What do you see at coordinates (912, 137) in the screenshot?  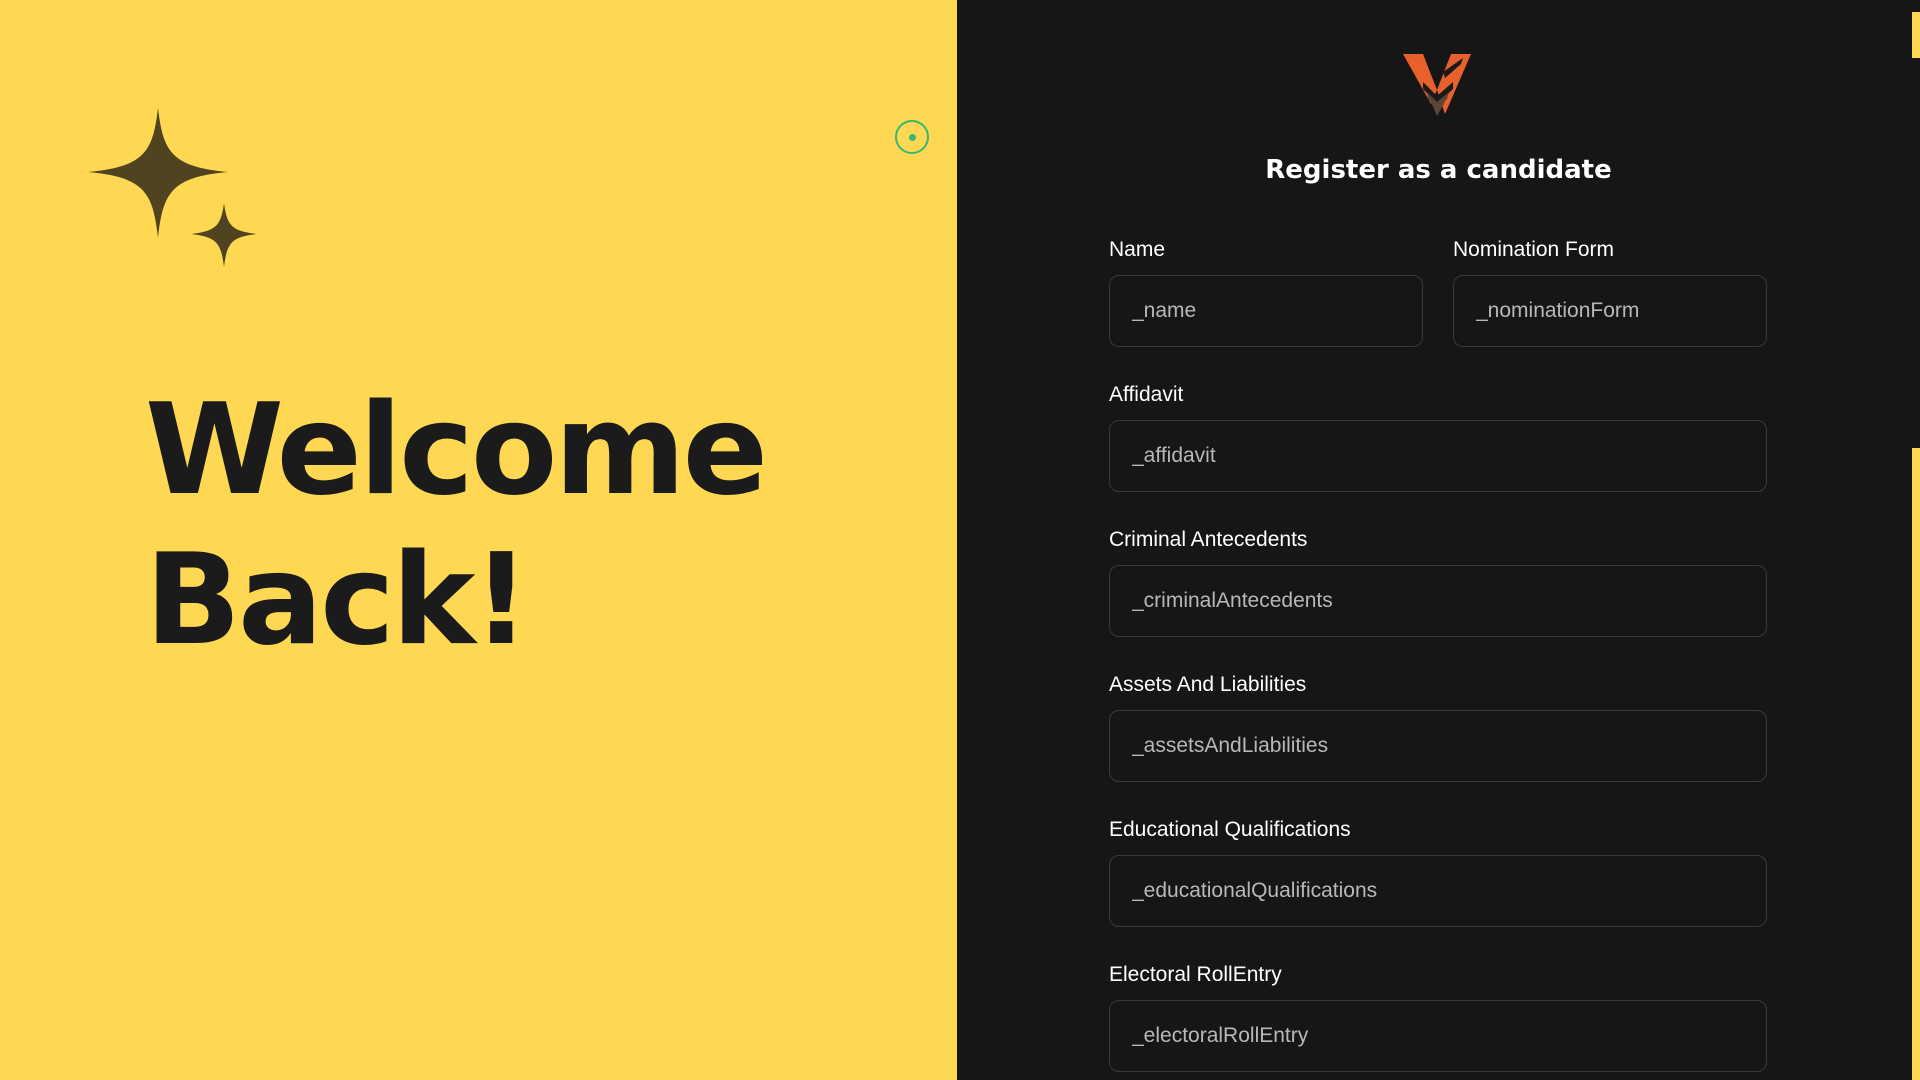 I see `cursor-indicator` at bounding box center [912, 137].